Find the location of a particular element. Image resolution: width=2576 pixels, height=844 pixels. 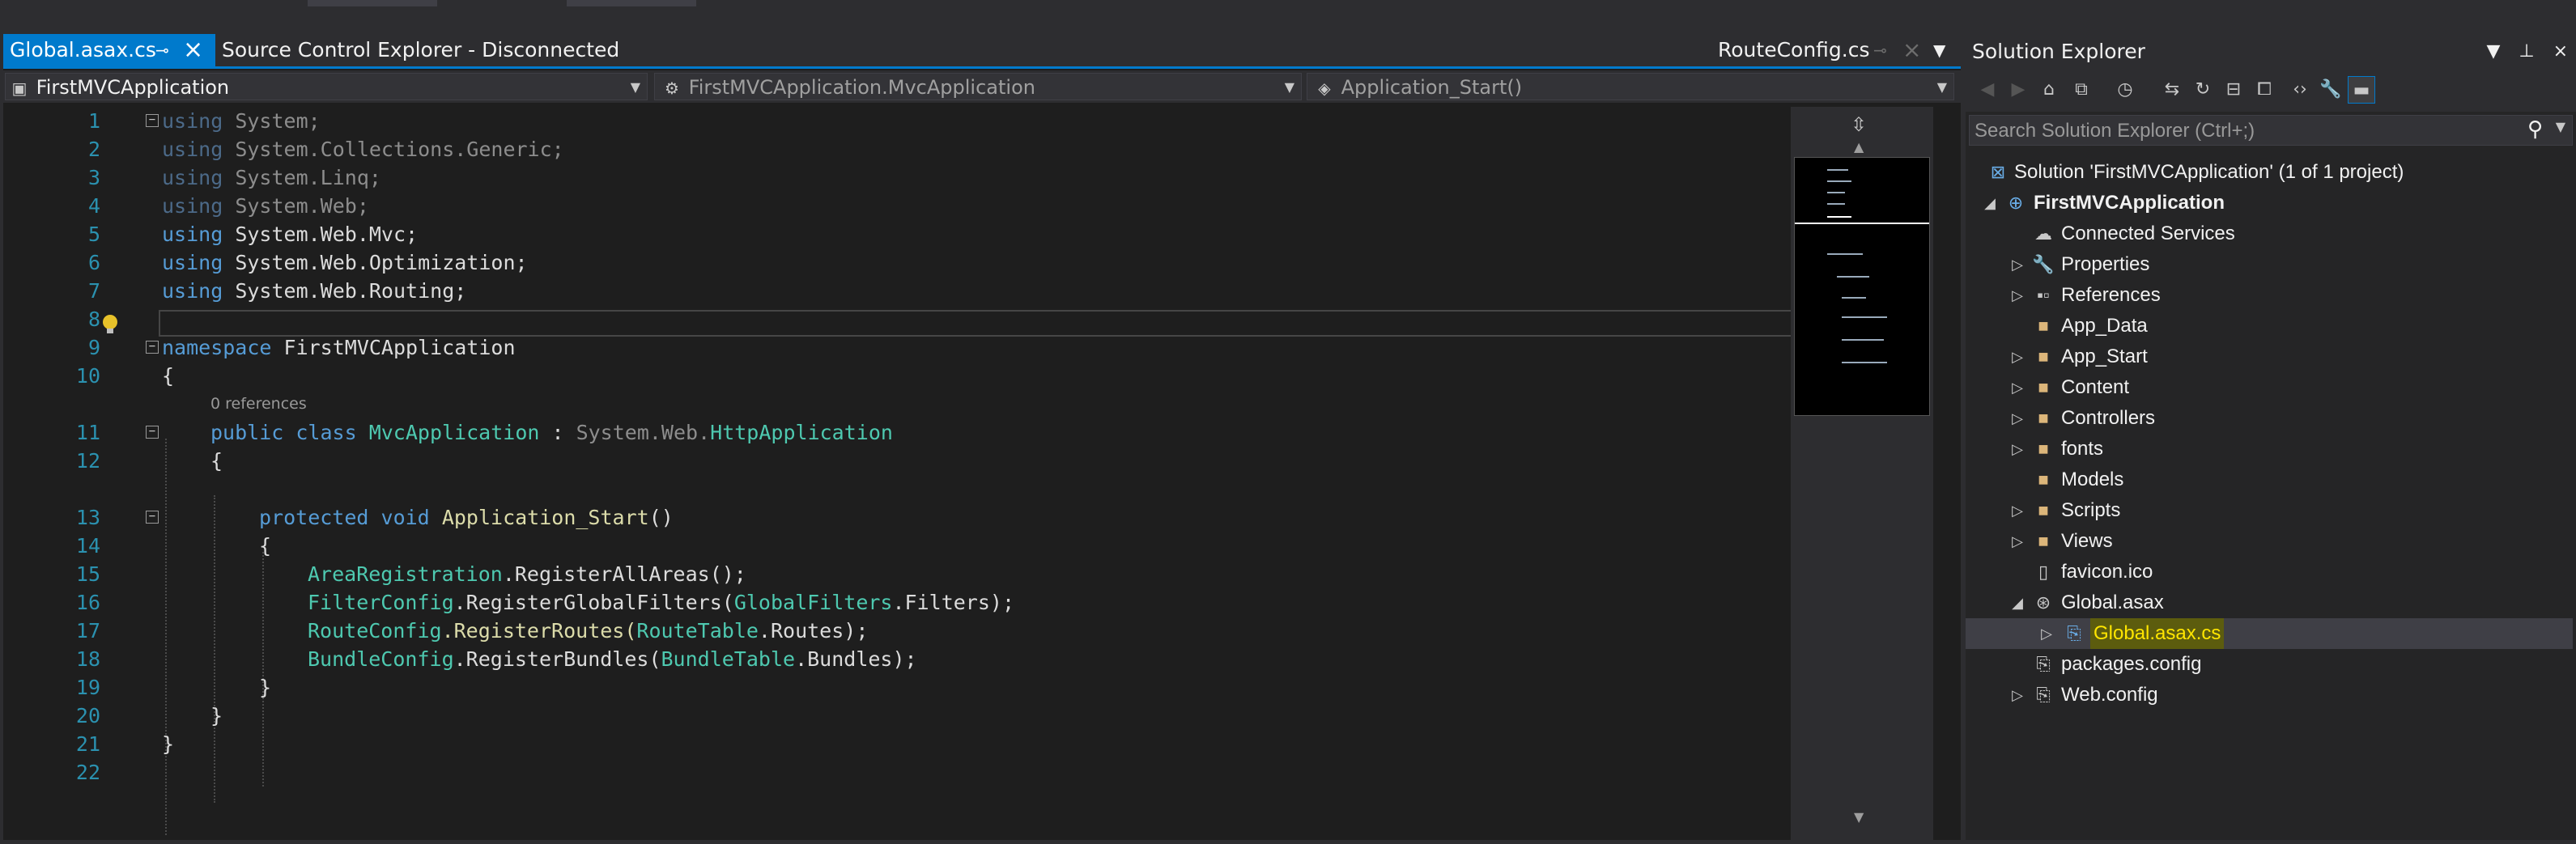

tree-item-global-asax: ◢ ⊛ Global.asax is located at coordinates (2270, 602).